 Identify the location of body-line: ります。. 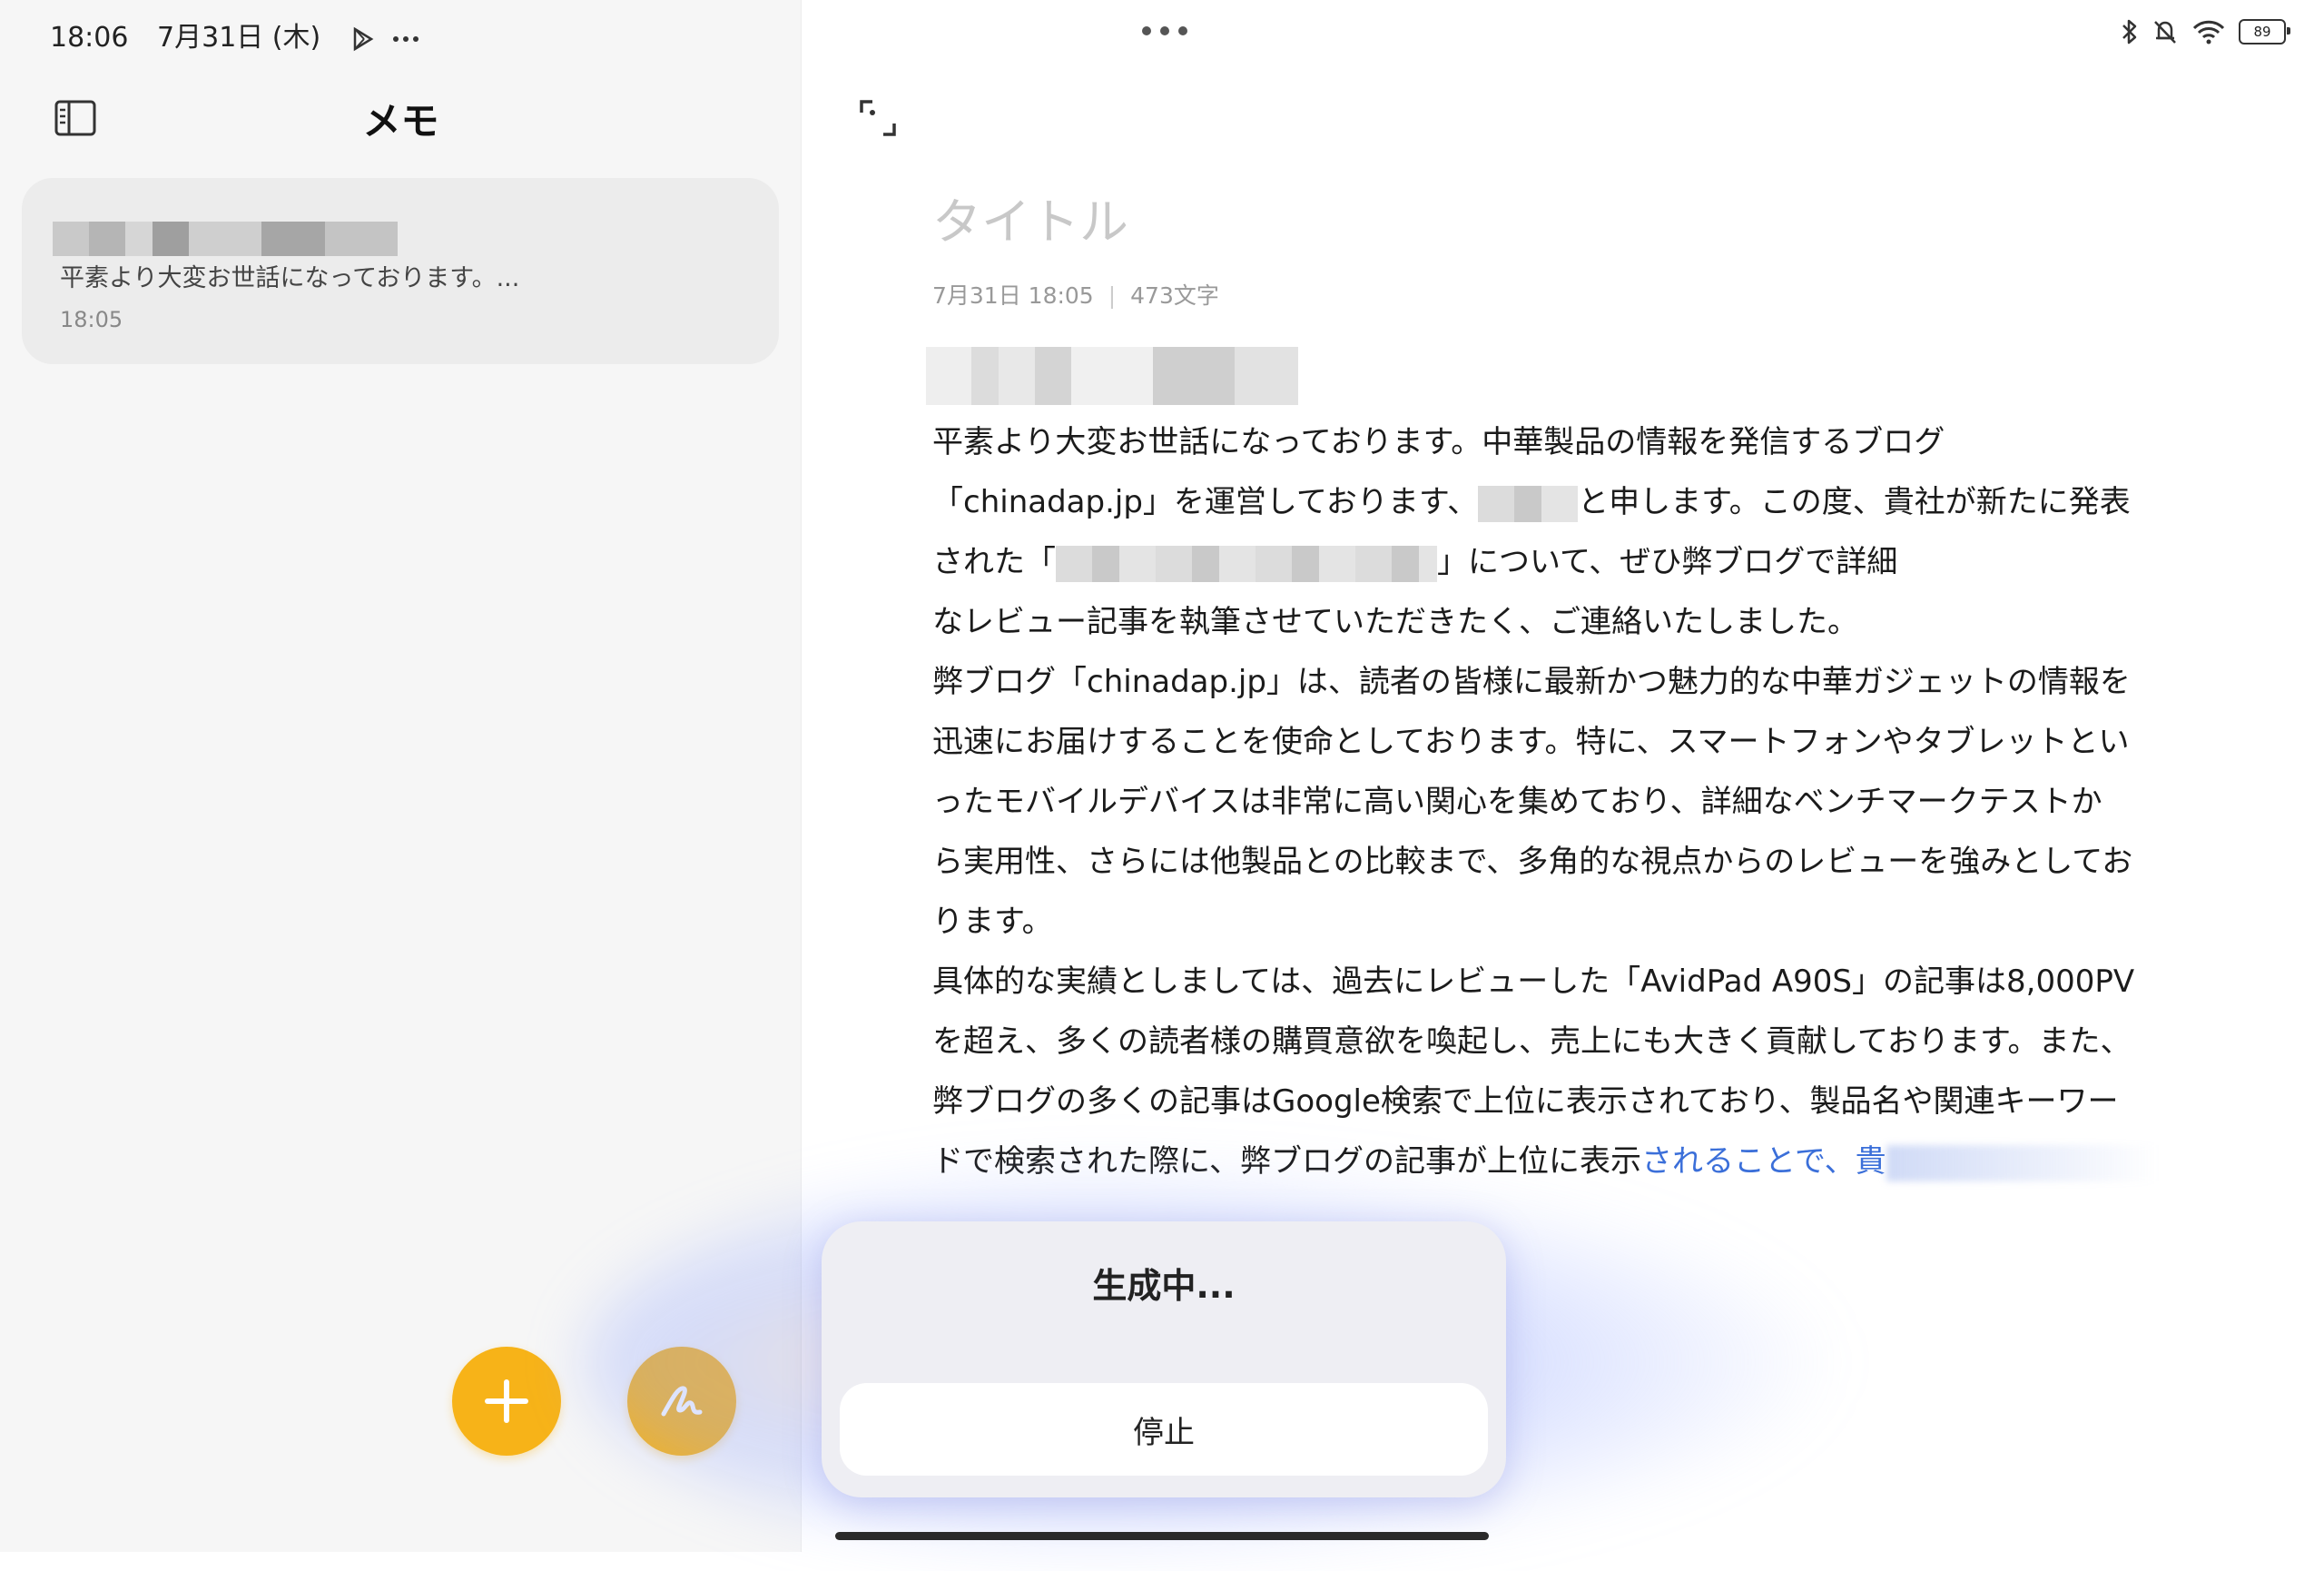
(992, 922).